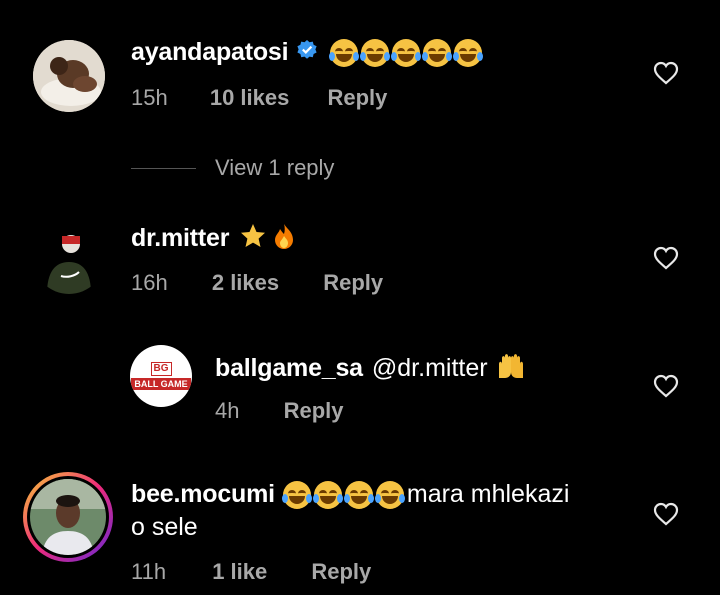 Image resolution: width=720 pixels, height=595 pixels. What do you see at coordinates (511, 368) in the screenshot?
I see `raised-hands-emoji-icon` at bounding box center [511, 368].